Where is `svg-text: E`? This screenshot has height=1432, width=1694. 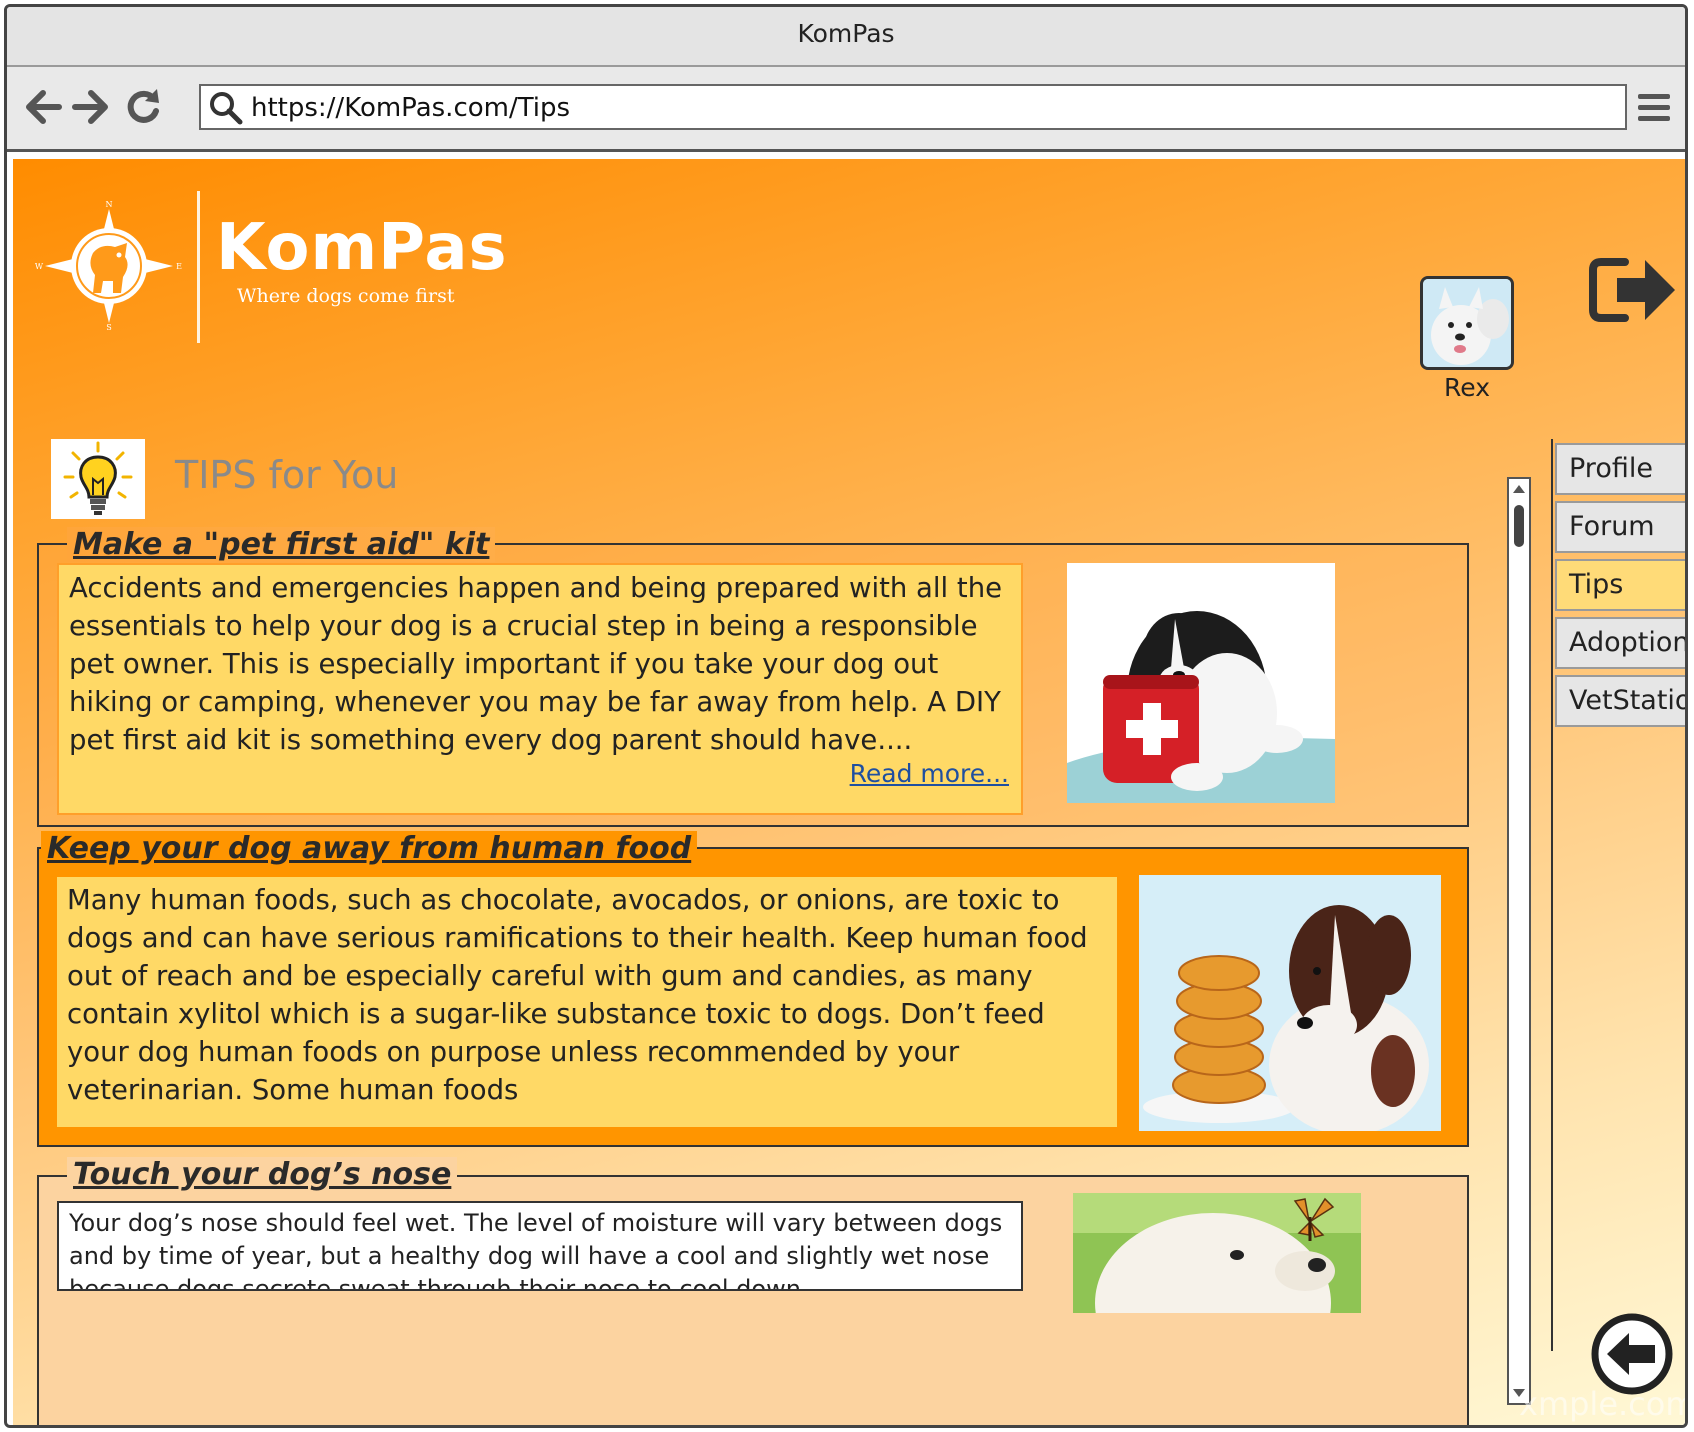
svg-text: E is located at coordinates (179, 266).